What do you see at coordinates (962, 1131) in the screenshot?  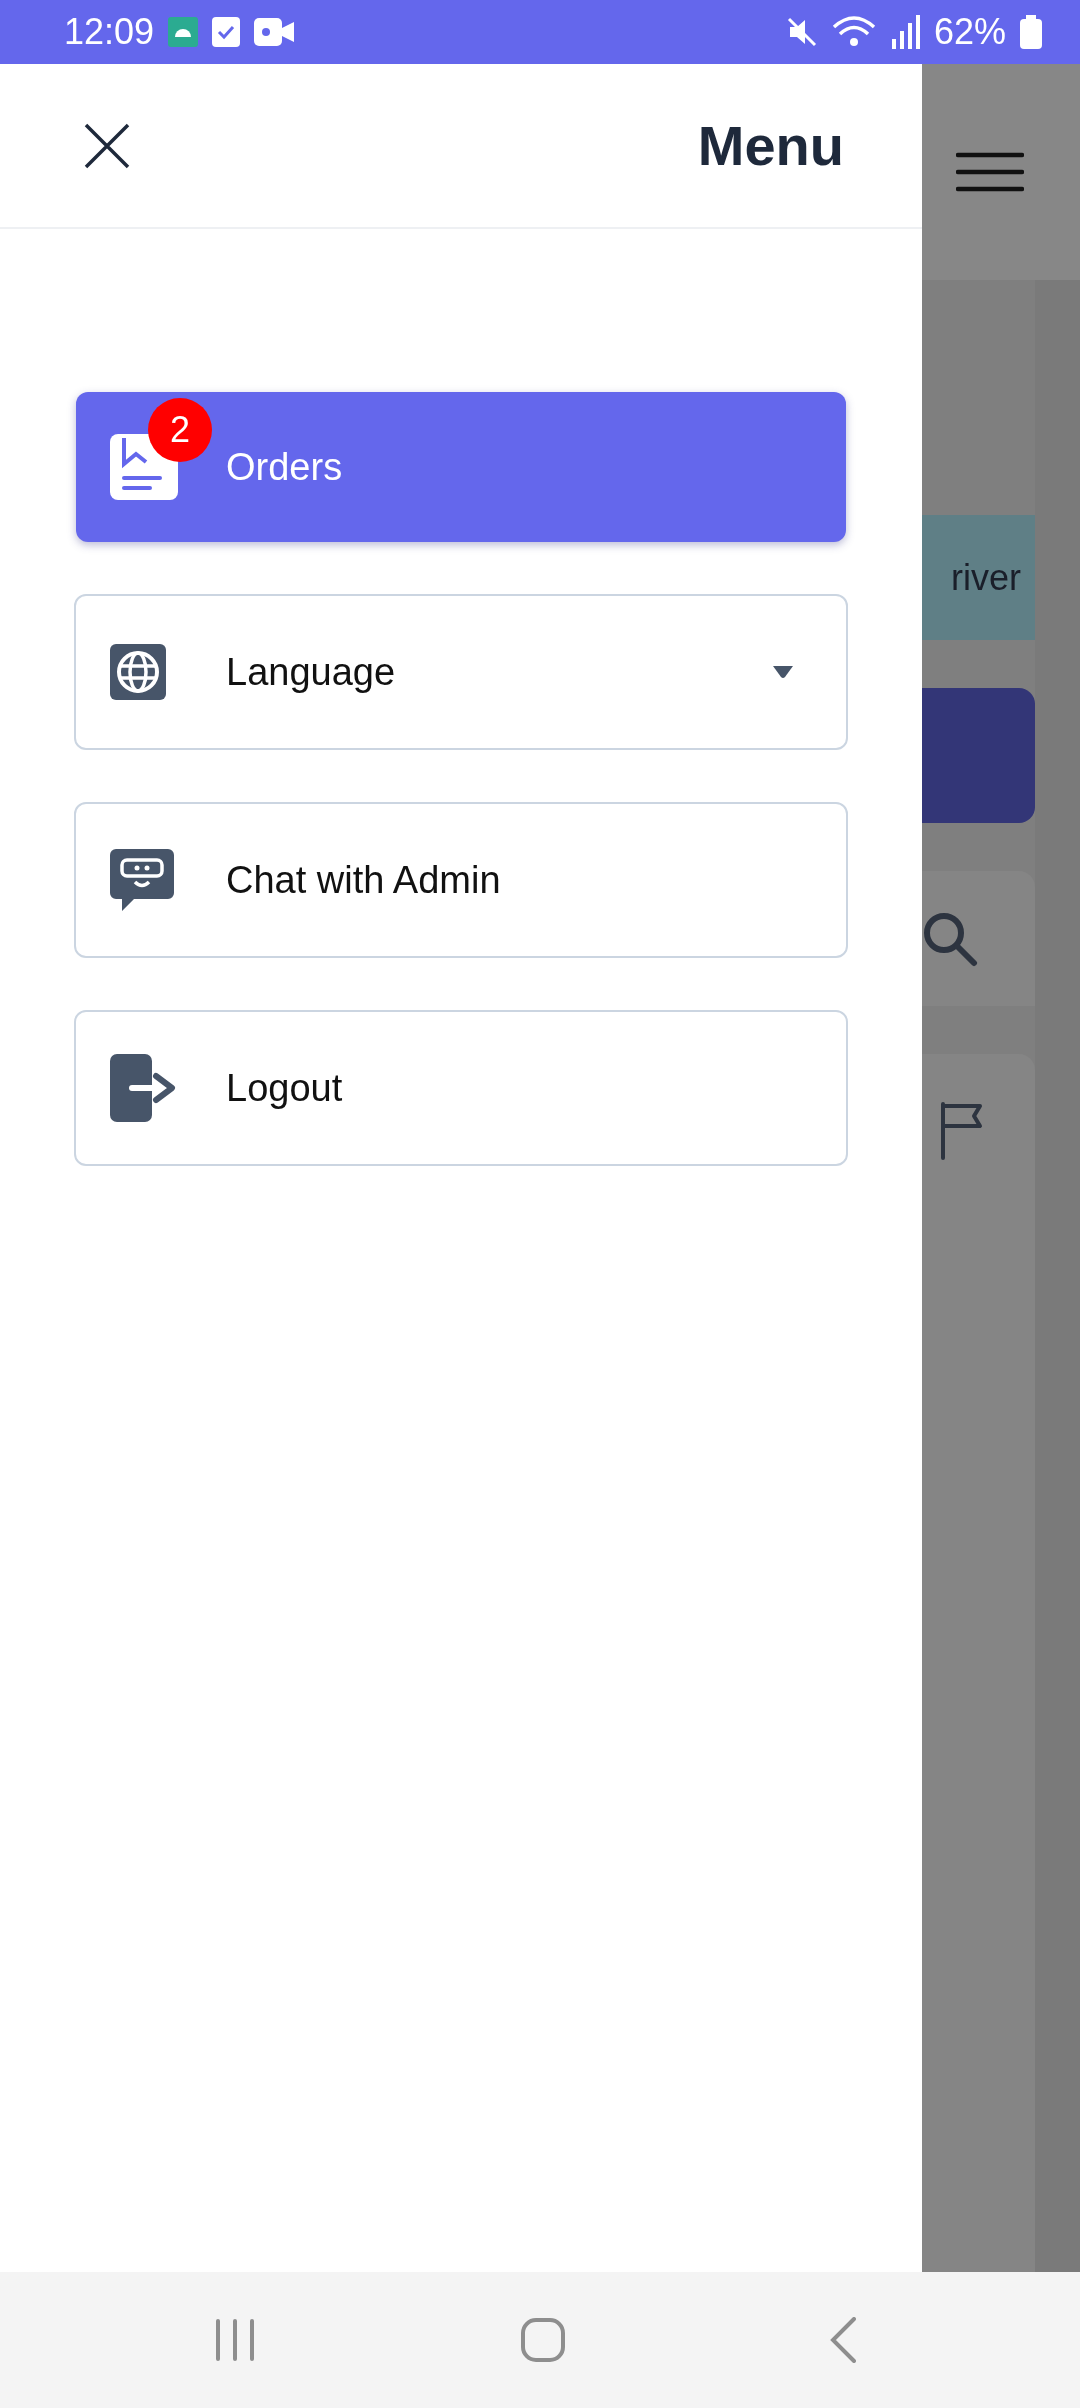 I see `flag-icon` at bounding box center [962, 1131].